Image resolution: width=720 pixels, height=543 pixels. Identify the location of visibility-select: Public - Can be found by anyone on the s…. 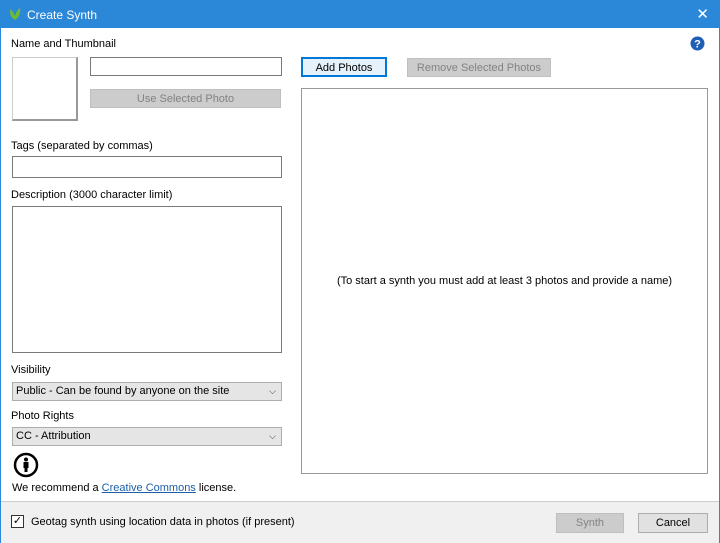
(147, 391).